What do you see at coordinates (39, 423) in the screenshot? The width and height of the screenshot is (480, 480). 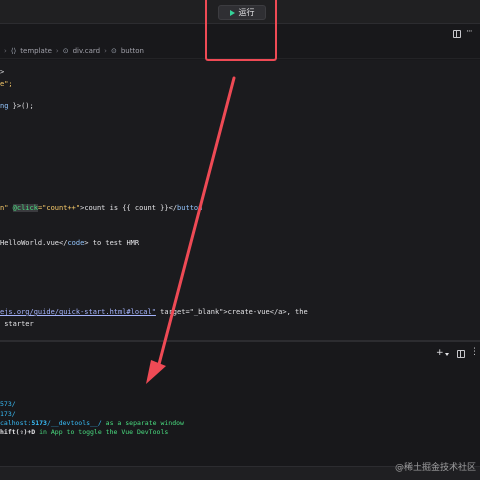 I see `terminal-token: 5173` at bounding box center [39, 423].